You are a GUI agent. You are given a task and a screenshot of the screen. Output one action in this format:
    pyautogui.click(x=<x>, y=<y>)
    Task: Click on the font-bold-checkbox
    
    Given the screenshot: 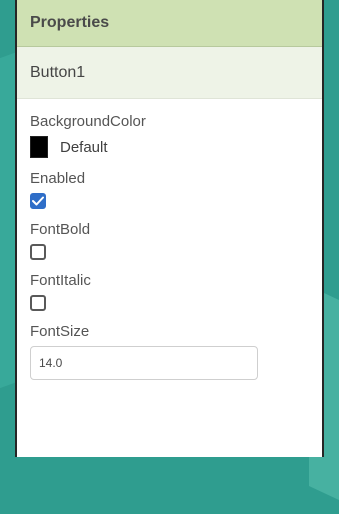 What is the action you would take?
    pyautogui.click(x=38, y=252)
    